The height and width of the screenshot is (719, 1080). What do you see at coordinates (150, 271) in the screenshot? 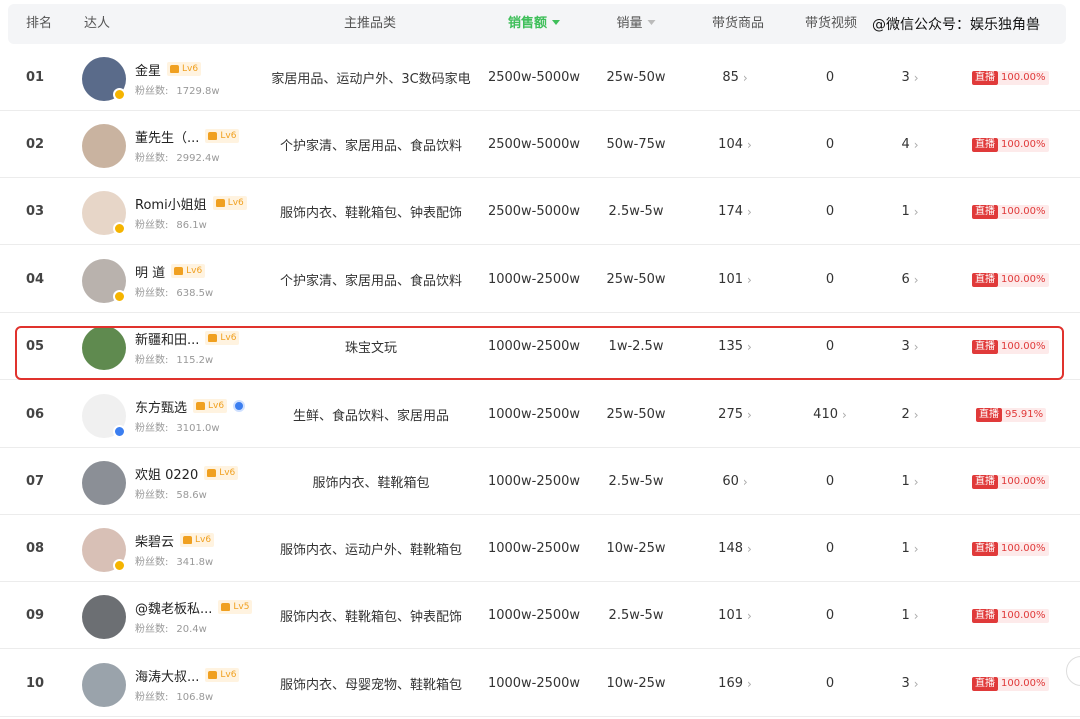
I see `creator-name: 明 道` at bounding box center [150, 271].